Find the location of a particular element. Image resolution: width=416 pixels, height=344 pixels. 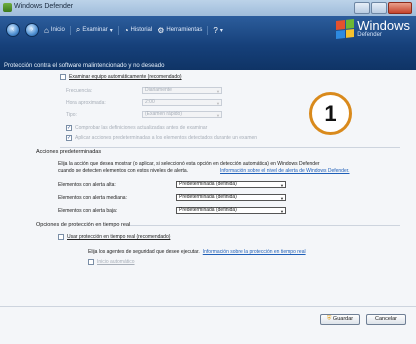

toolbar-tools: ⚙ Herramientas is located at coordinates (179, 30).